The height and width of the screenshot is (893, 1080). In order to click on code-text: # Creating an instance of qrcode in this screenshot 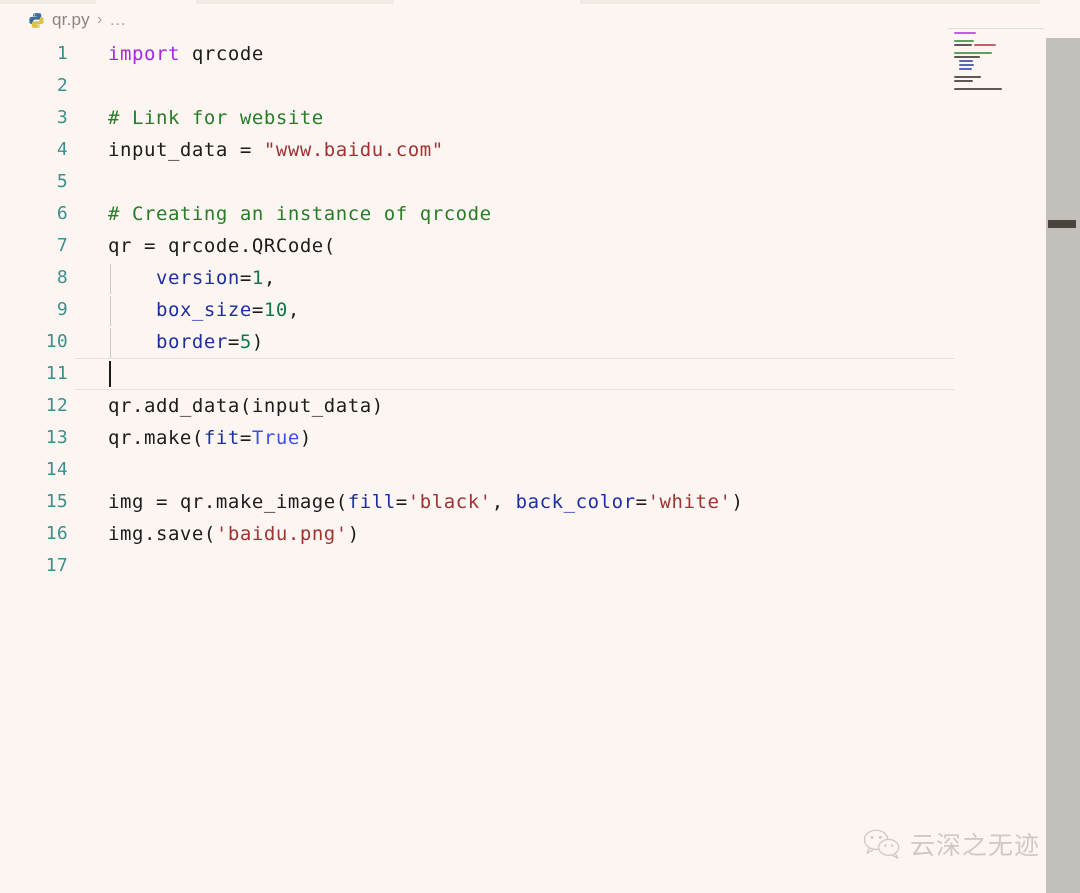, I will do `click(300, 214)`.